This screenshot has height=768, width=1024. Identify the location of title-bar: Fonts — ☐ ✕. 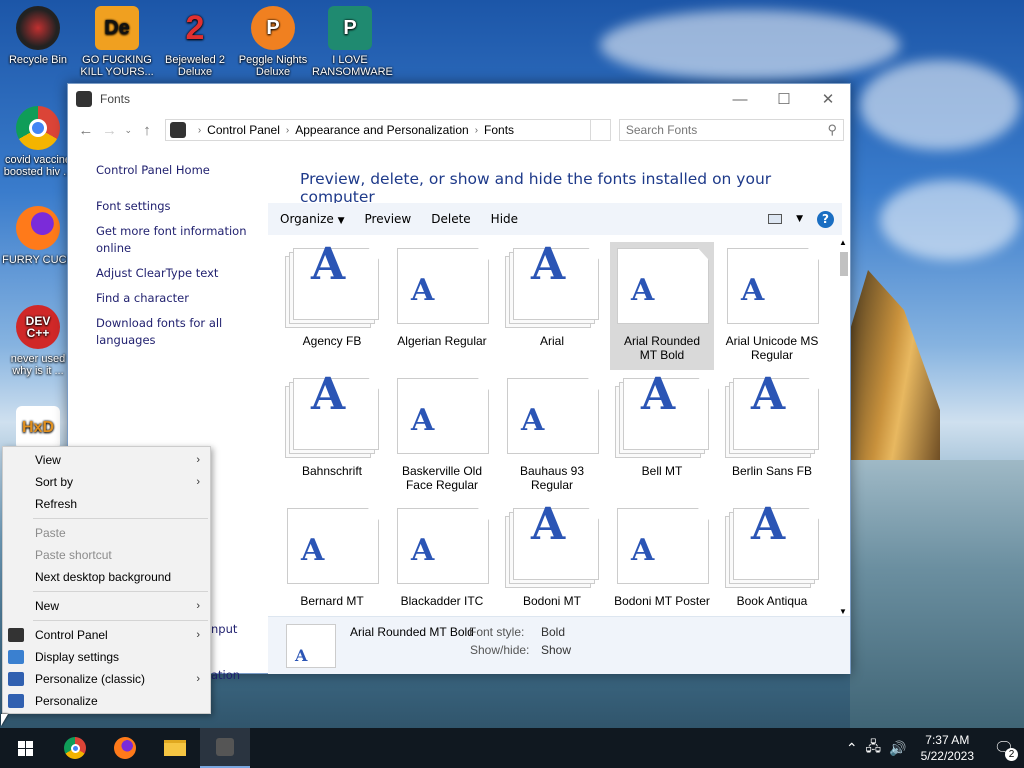
(459, 99).